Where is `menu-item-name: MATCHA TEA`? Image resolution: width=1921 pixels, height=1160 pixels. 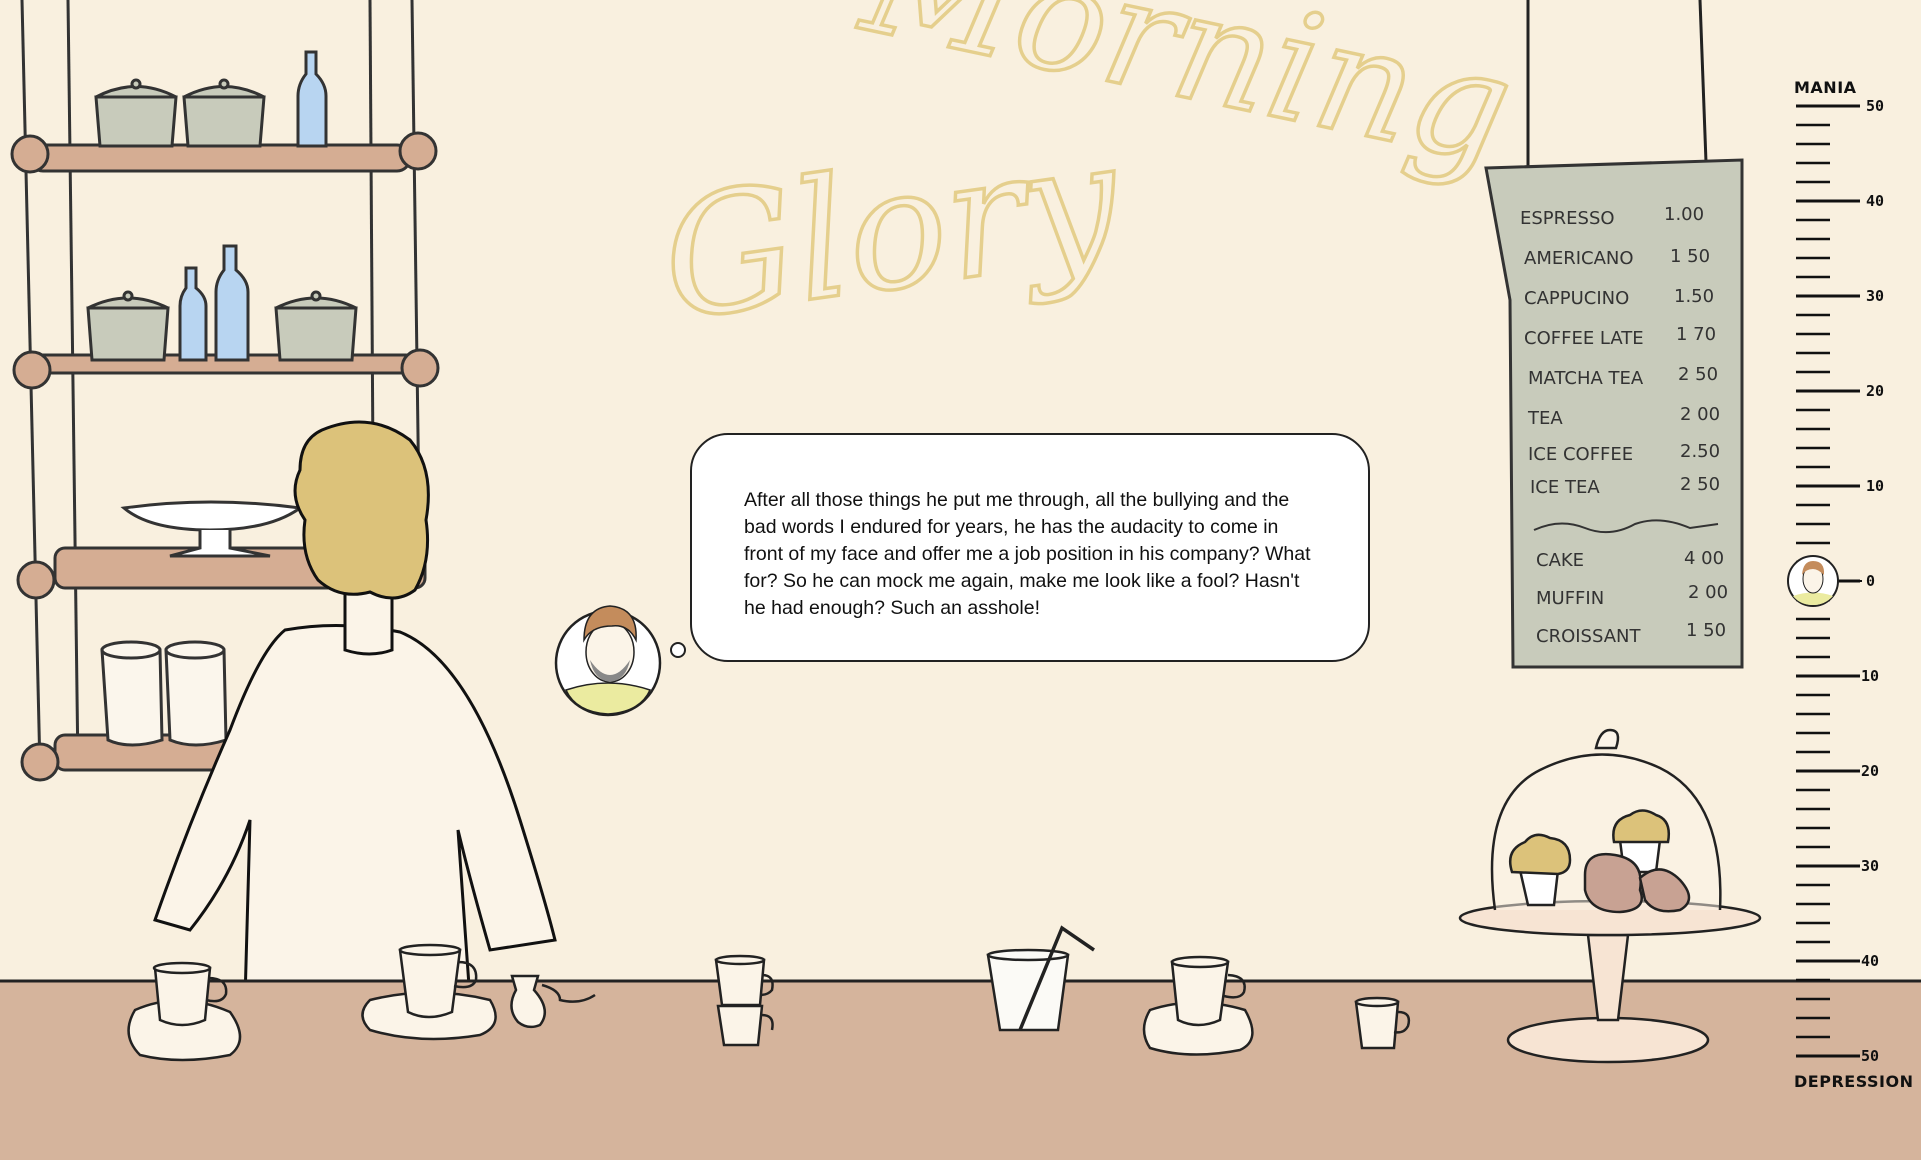 menu-item-name: MATCHA TEA is located at coordinates (1586, 378).